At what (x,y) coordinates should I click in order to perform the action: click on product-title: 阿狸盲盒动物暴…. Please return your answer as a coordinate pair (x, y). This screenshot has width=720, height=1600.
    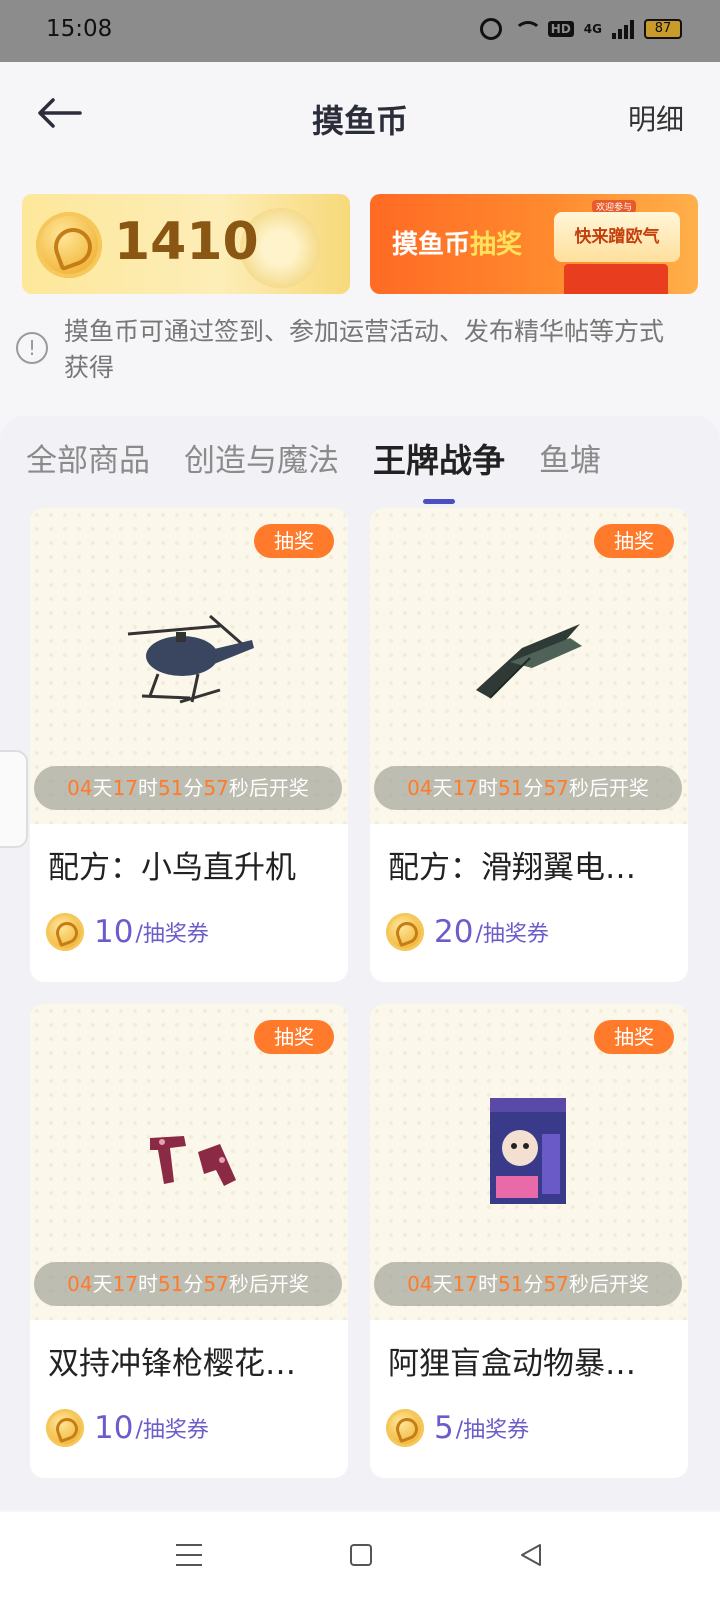
    Looking at the image, I should click on (512, 1364).